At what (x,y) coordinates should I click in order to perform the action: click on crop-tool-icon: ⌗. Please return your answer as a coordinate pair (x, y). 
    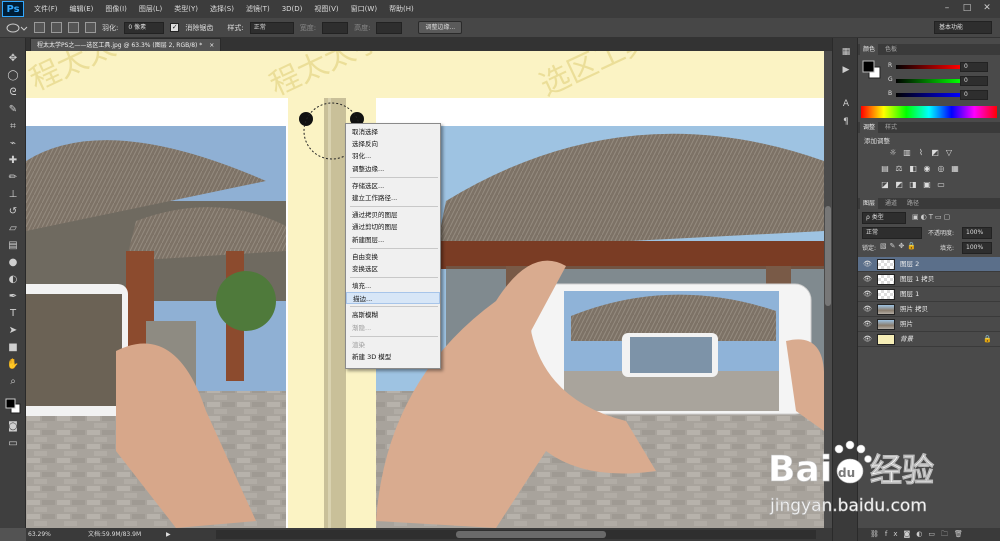
    Looking at the image, I should click on (13, 127).